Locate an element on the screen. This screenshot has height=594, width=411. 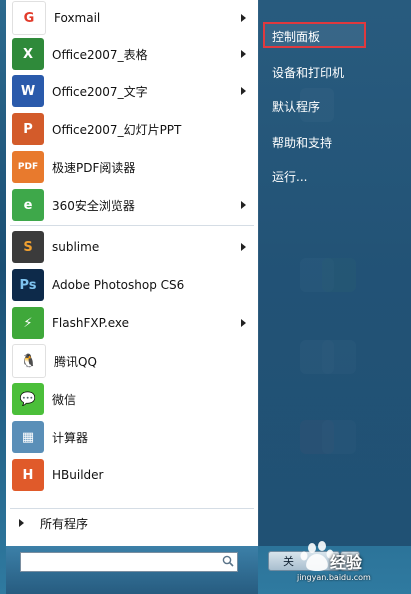
foxmail-icon: G is located at coordinates (29, 18).